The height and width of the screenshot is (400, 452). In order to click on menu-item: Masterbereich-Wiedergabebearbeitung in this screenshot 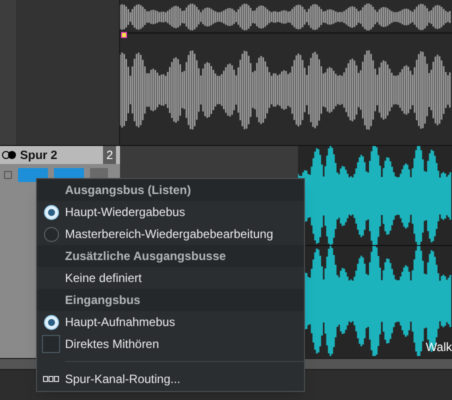, I will do `click(170, 234)`.